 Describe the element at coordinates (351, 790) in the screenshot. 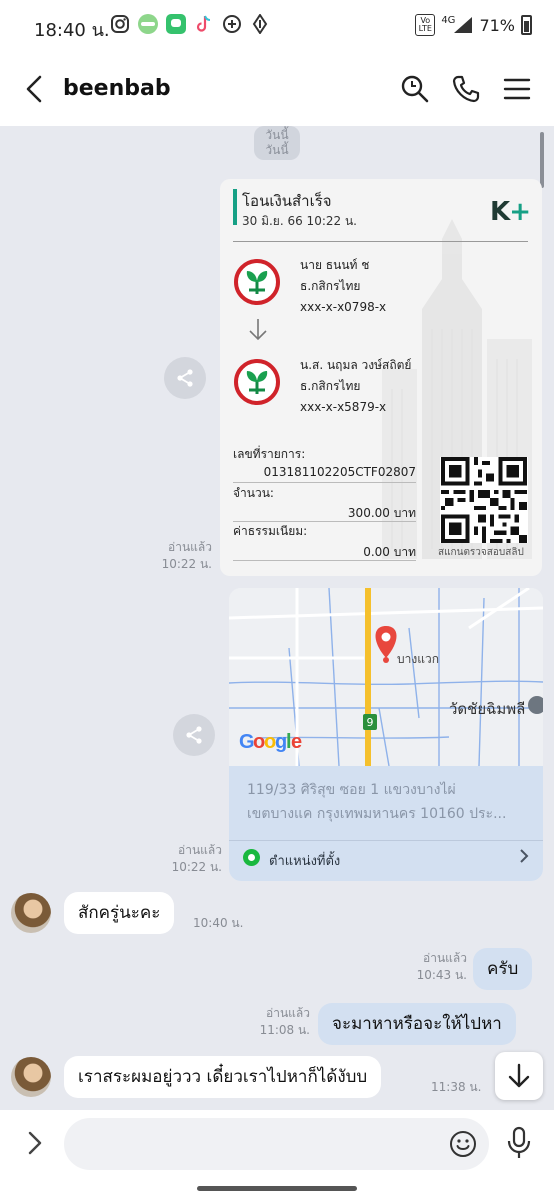

I see `address-line-1: 119/33 ศิริสุข ซอย 1 แขวงบางไผ่` at that location.